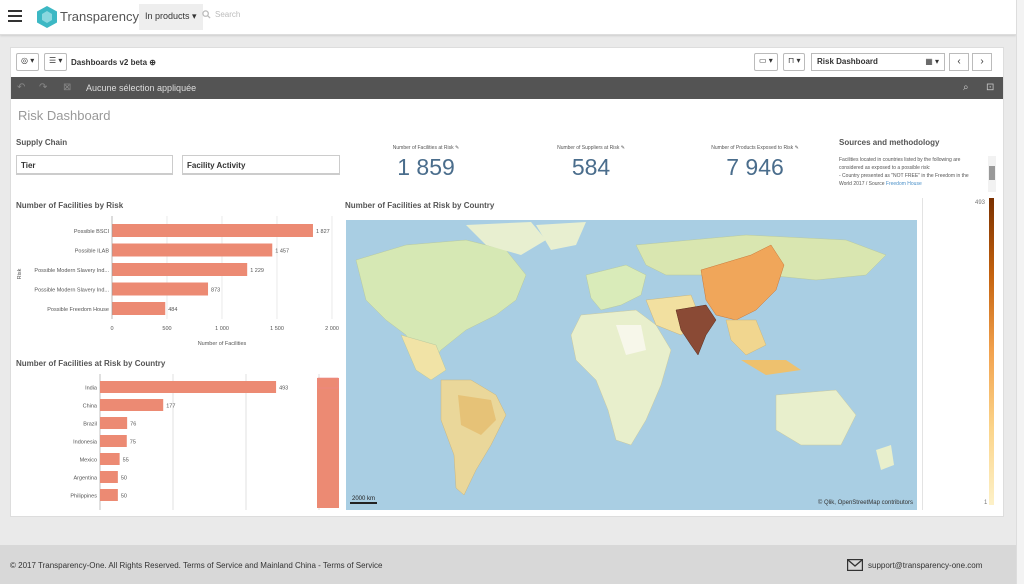 The image size is (1024, 584). Describe the element at coordinates (94, 165) in the screenshot. I see `tier-filter: Tier` at that location.